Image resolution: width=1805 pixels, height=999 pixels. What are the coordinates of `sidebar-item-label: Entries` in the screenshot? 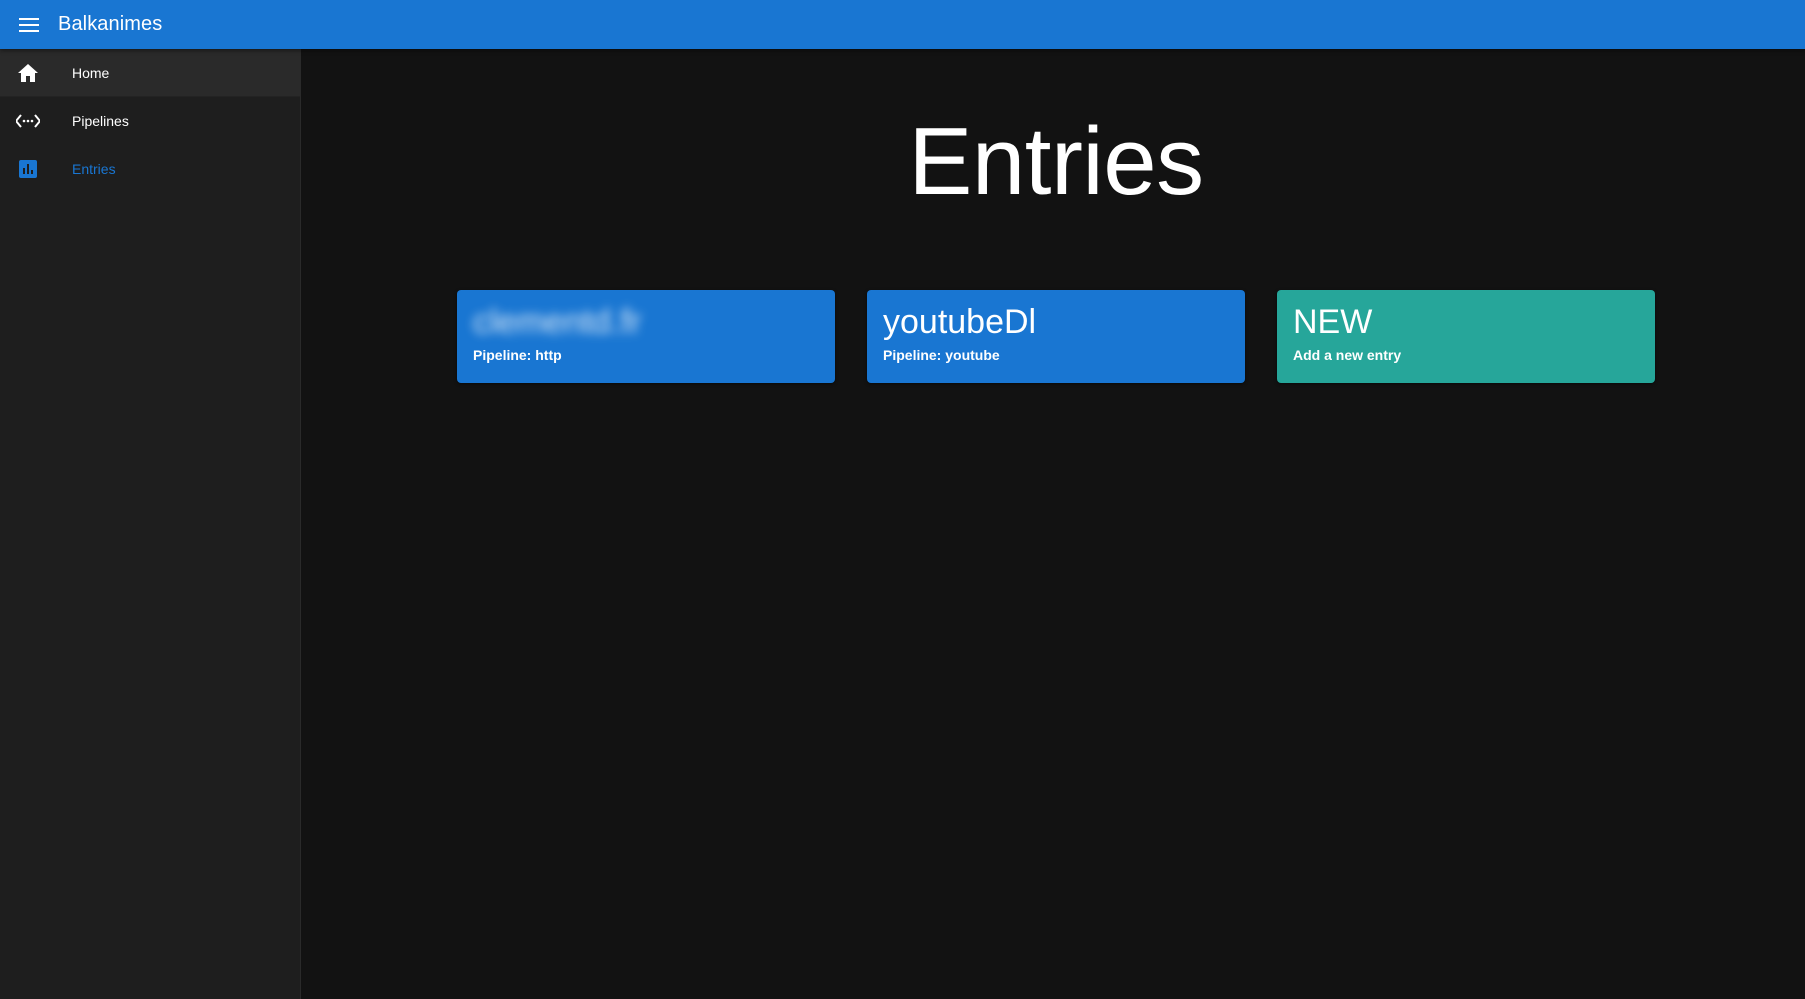 It's located at (94, 169).